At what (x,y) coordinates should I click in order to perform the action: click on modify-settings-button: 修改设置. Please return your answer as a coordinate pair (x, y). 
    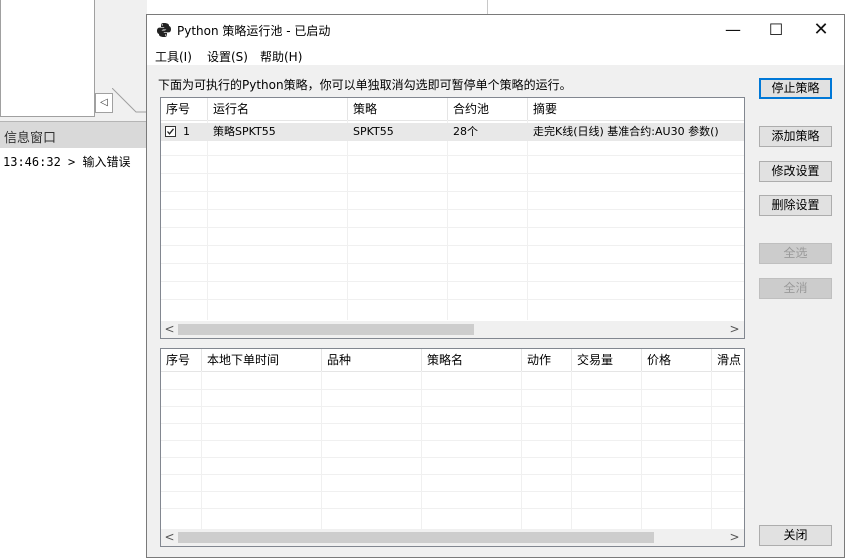
    Looking at the image, I should click on (795, 171).